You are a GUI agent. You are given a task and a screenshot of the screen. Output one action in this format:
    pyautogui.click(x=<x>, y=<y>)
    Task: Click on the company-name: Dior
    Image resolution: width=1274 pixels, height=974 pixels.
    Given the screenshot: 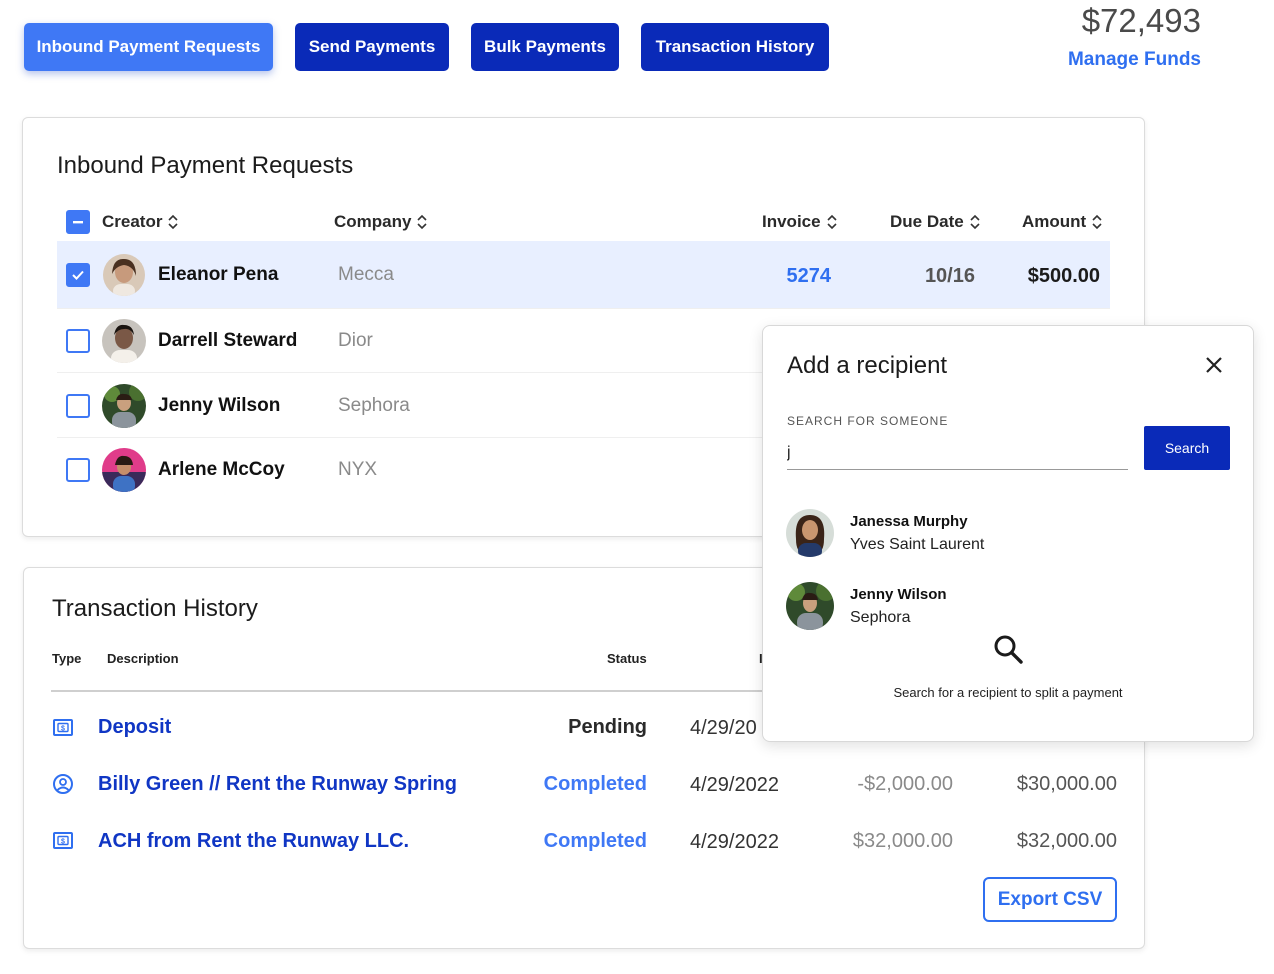 What is the action you would take?
    pyautogui.click(x=355, y=340)
    